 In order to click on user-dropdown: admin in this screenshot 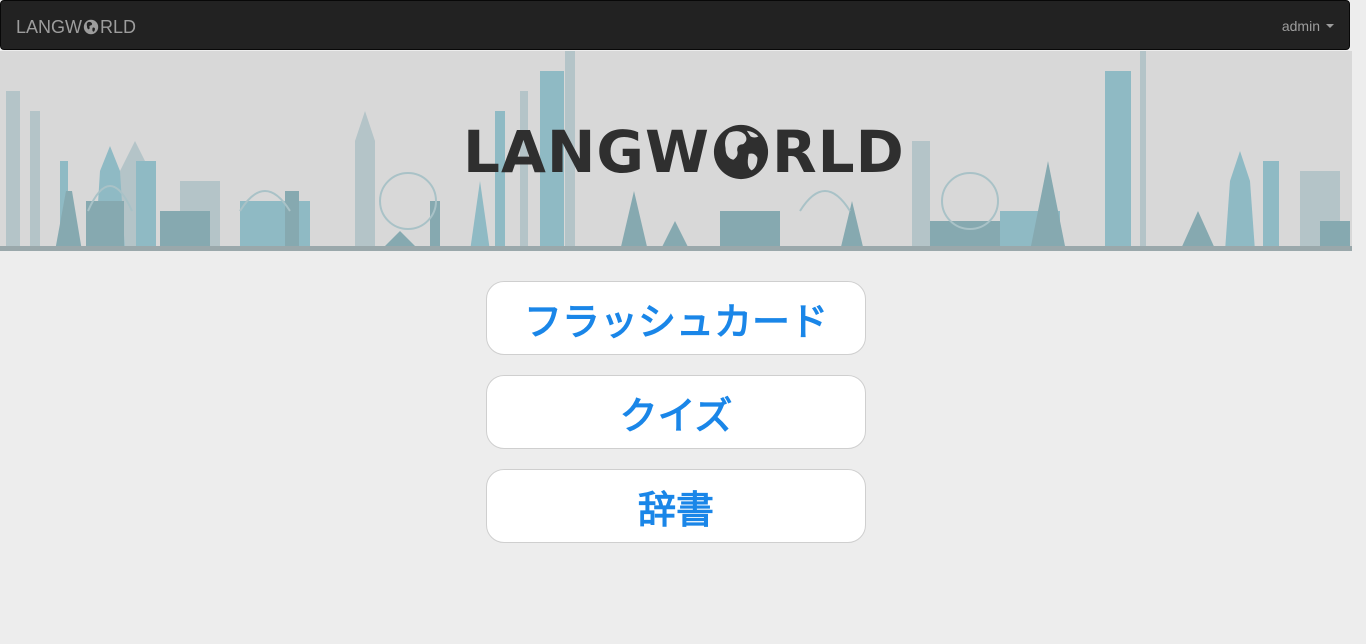, I will do `click(1308, 26)`.